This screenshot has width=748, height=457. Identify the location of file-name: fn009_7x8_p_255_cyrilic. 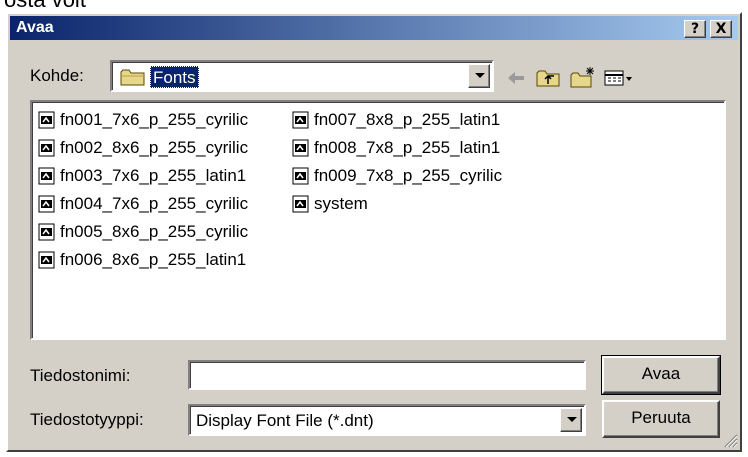
(408, 175).